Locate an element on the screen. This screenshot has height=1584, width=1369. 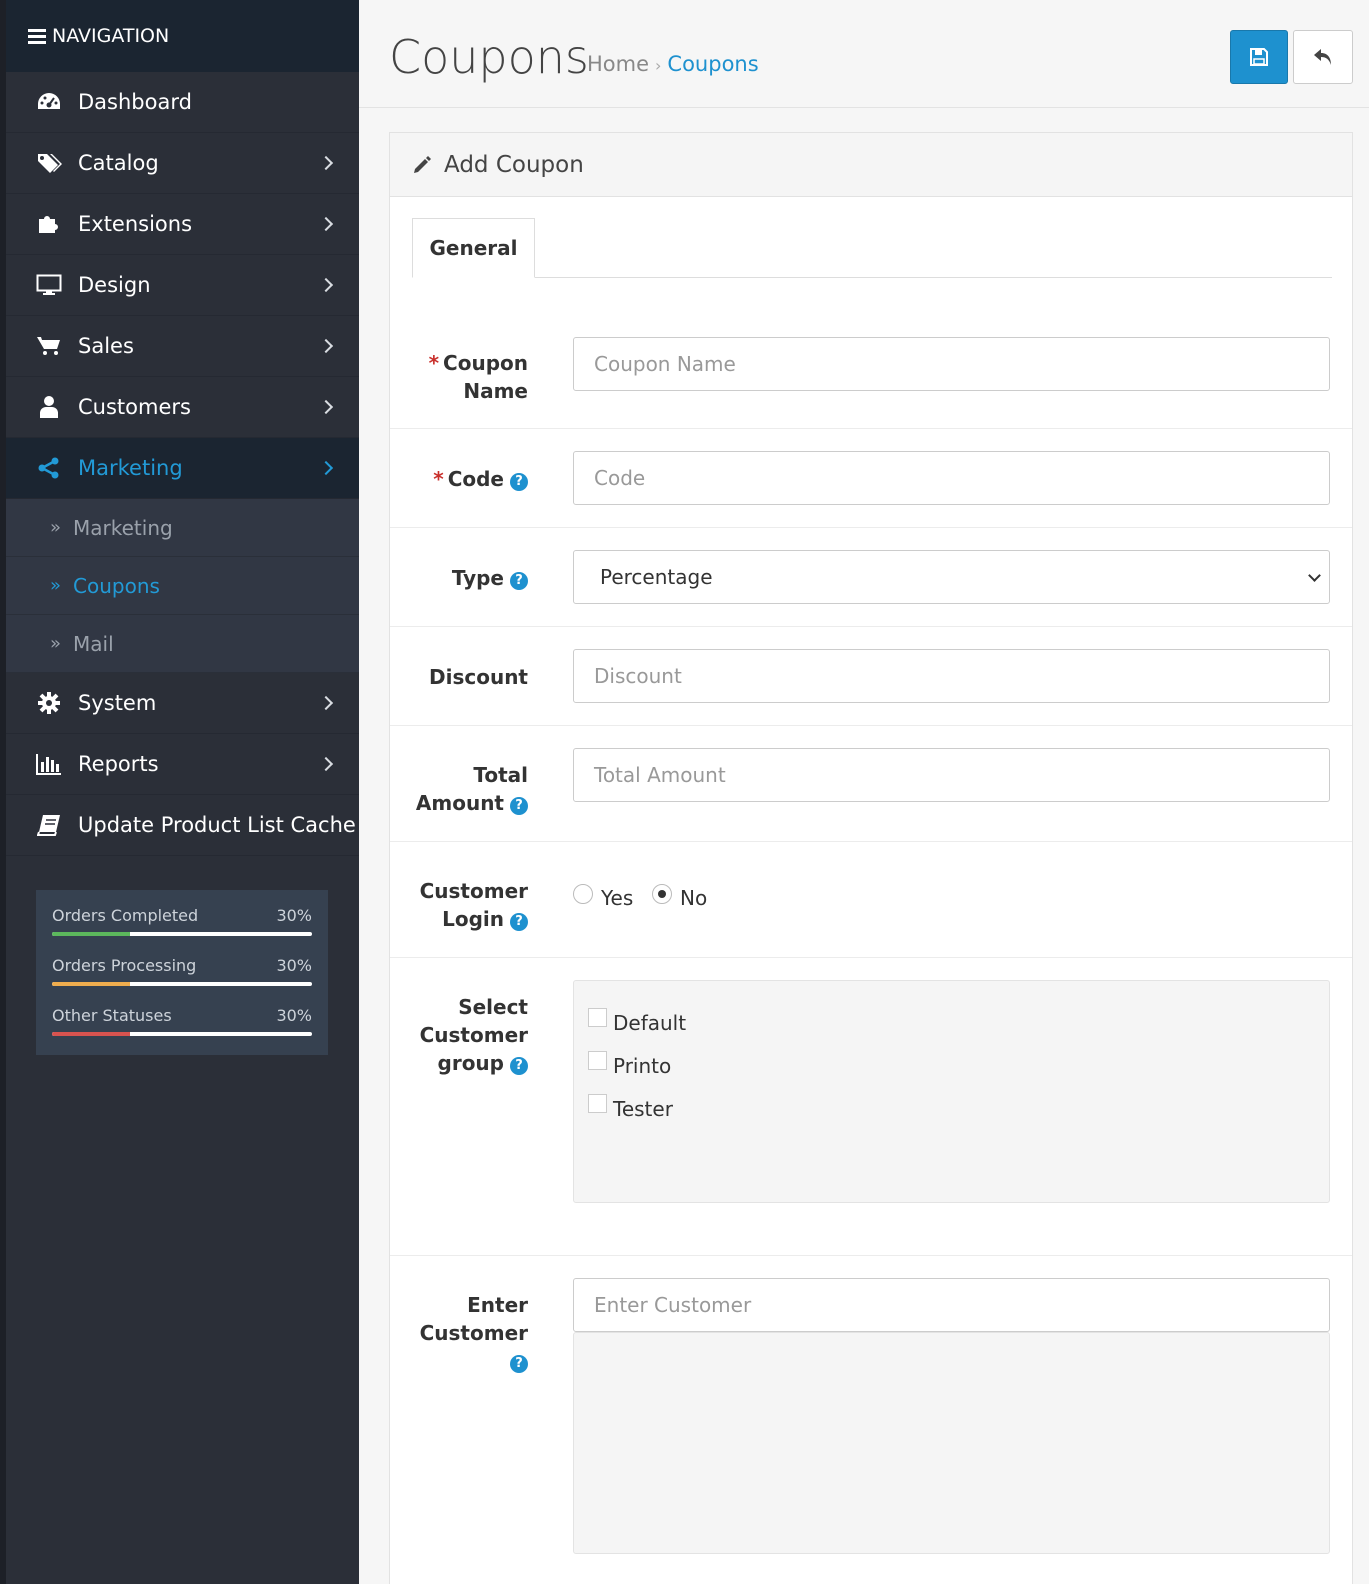
form-row-type: Type? Percentage is located at coordinates (871, 576).